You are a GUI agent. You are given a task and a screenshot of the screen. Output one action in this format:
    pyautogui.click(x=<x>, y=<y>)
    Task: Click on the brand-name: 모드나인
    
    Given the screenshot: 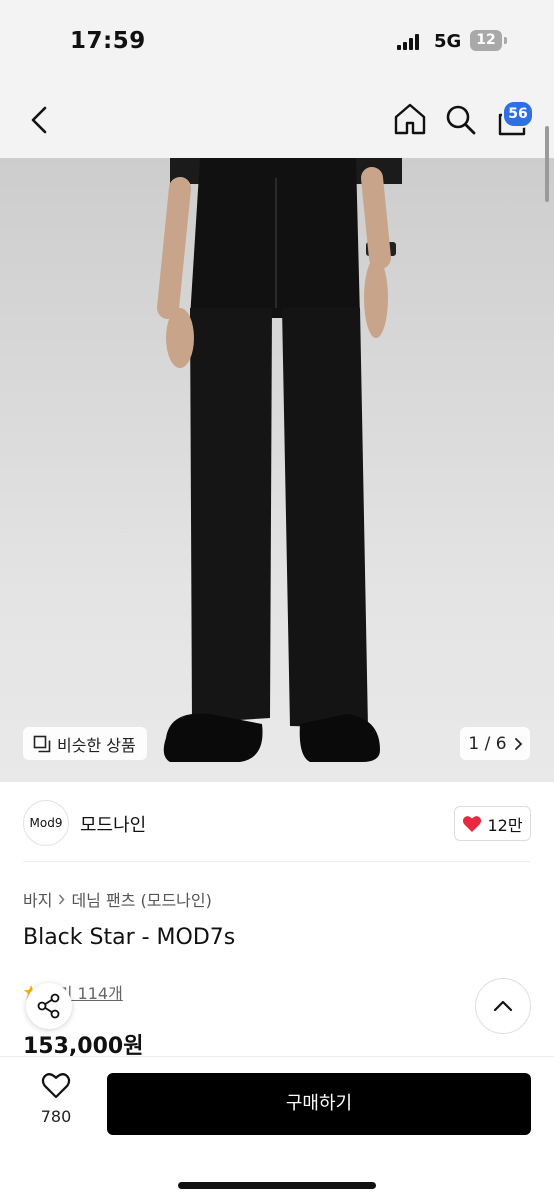 What is the action you would take?
    pyautogui.click(x=113, y=824)
    